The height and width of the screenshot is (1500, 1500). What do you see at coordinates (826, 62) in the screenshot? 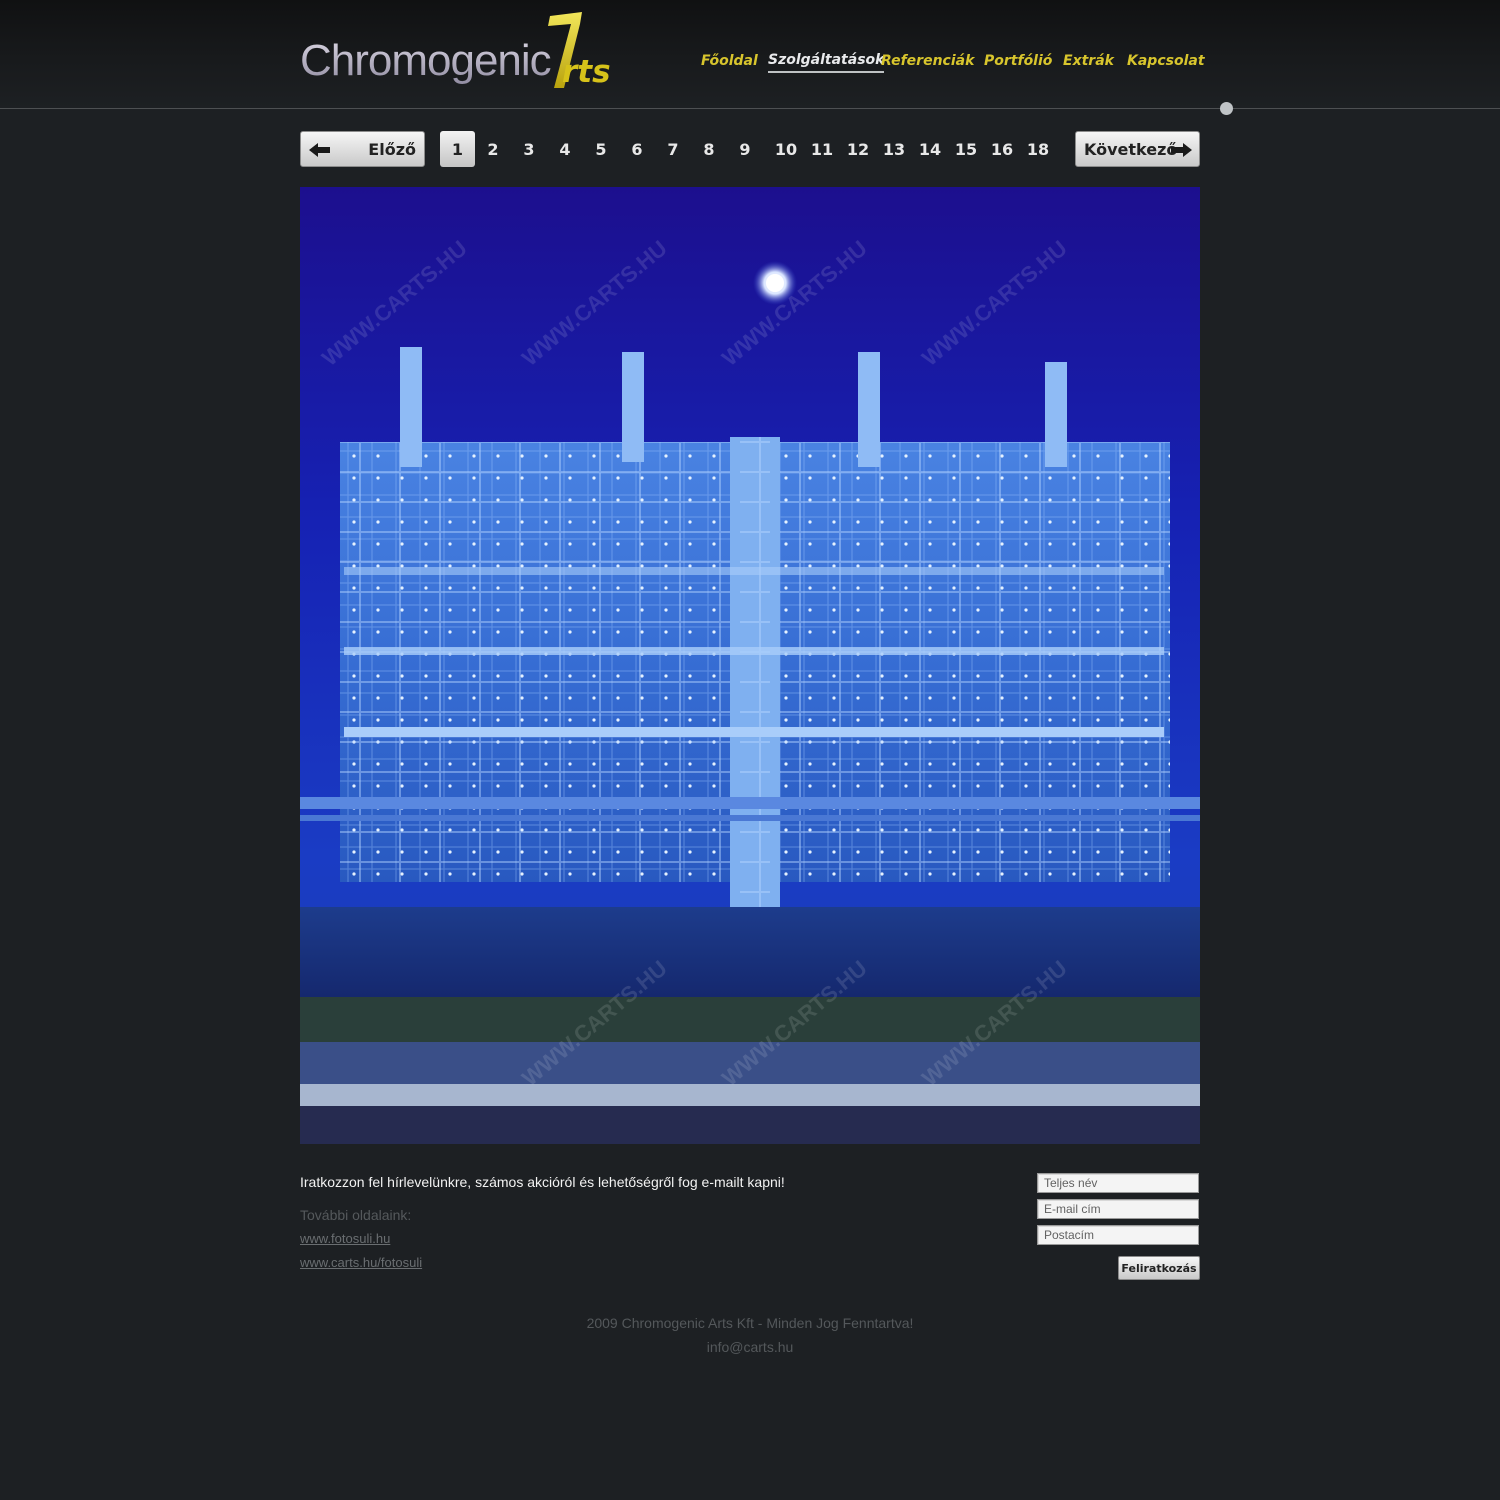
I see `nav-link-szolgaltatasok: Szolgáltatások` at bounding box center [826, 62].